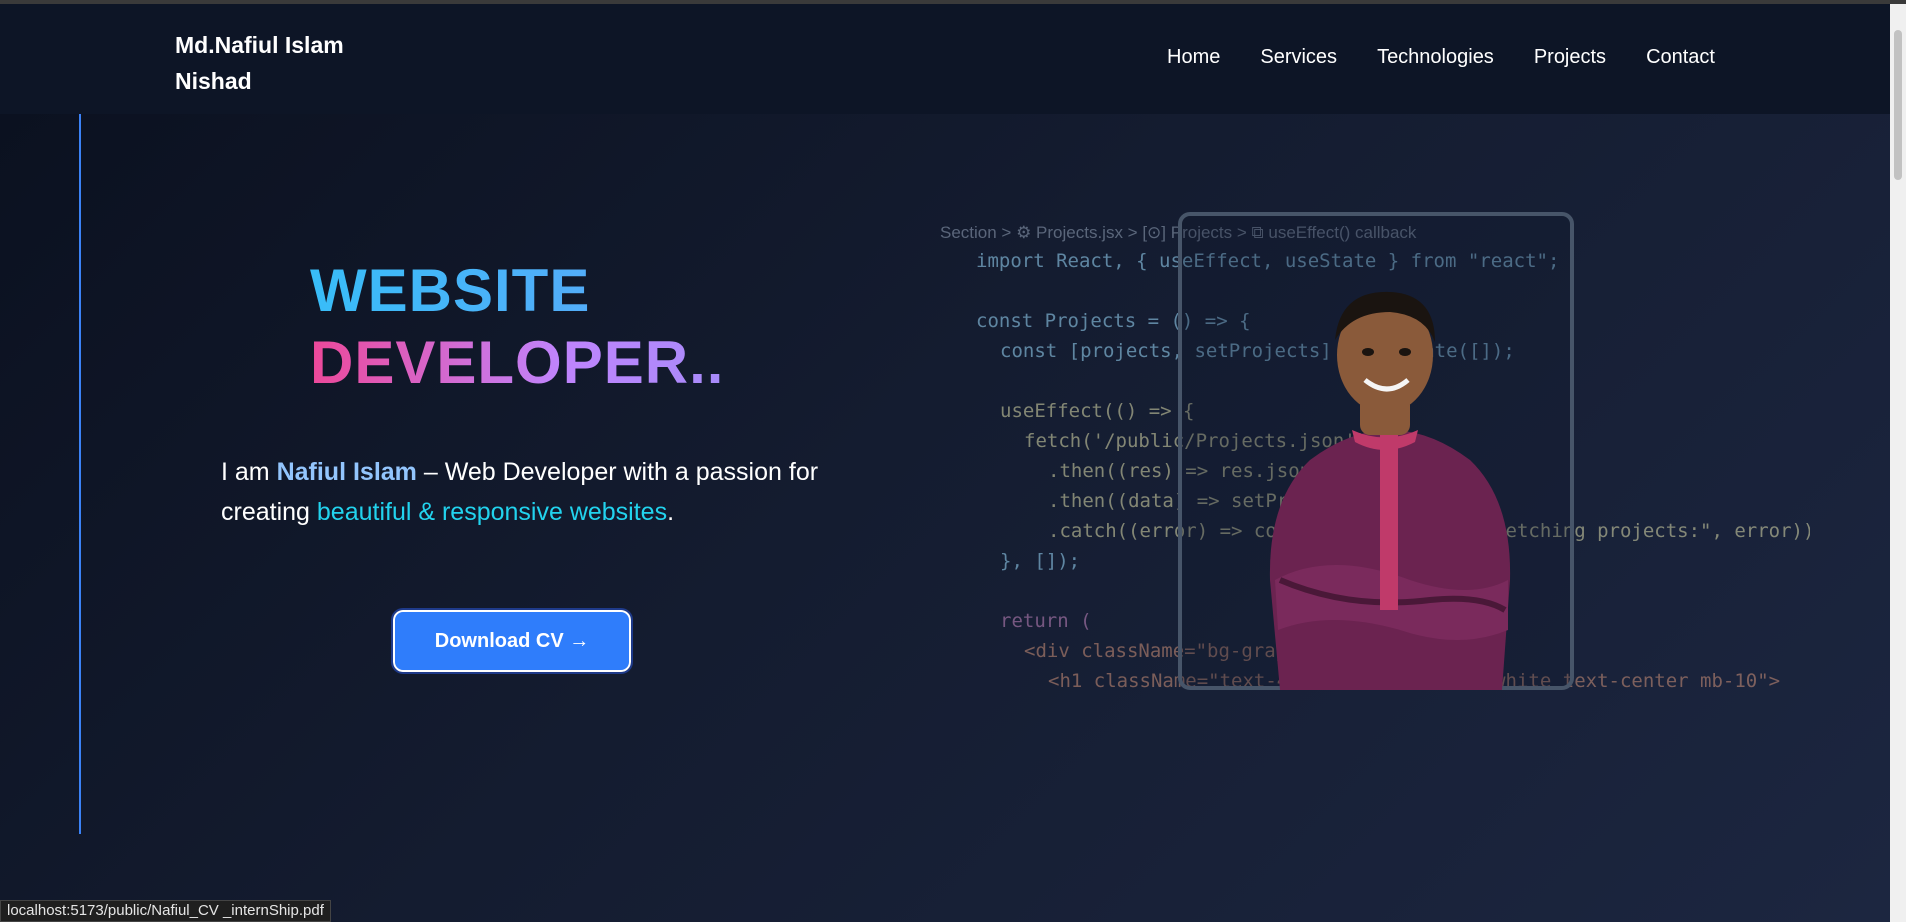 The width and height of the screenshot is (1906, 922). Describe the element at coordinates (80, 474) in the screenshot. I see `hero-accent-line` at that location.